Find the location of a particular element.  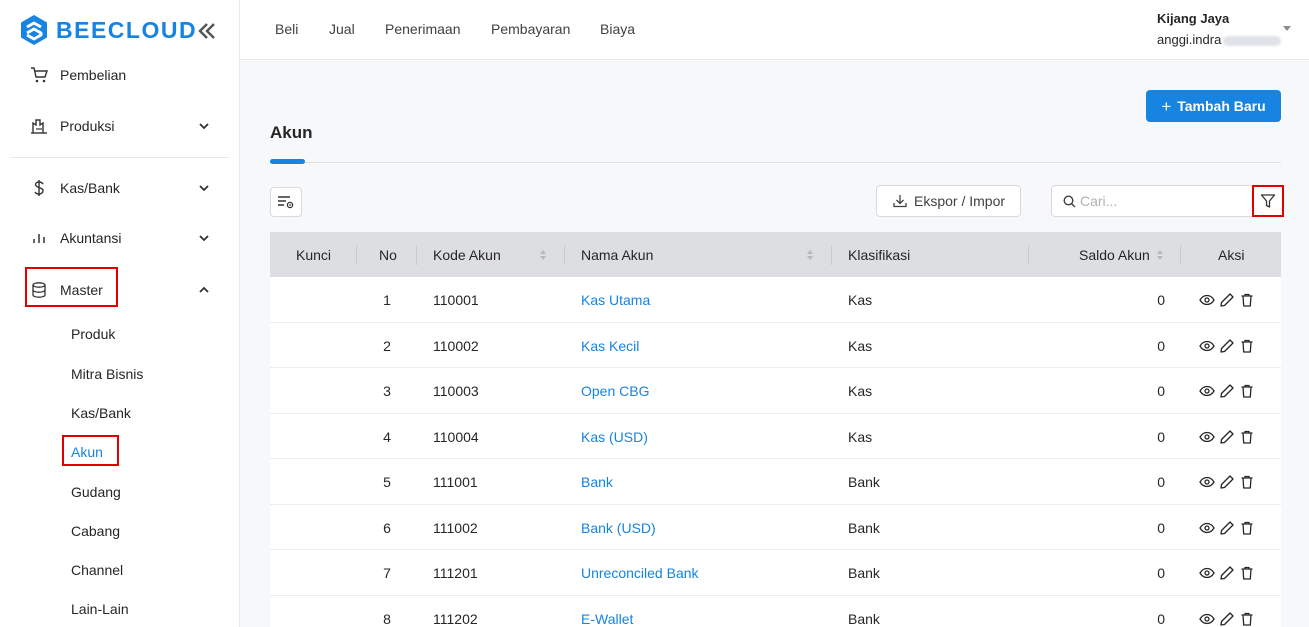

submenu-item-channel: Channel is located at coordinates (97, 570).